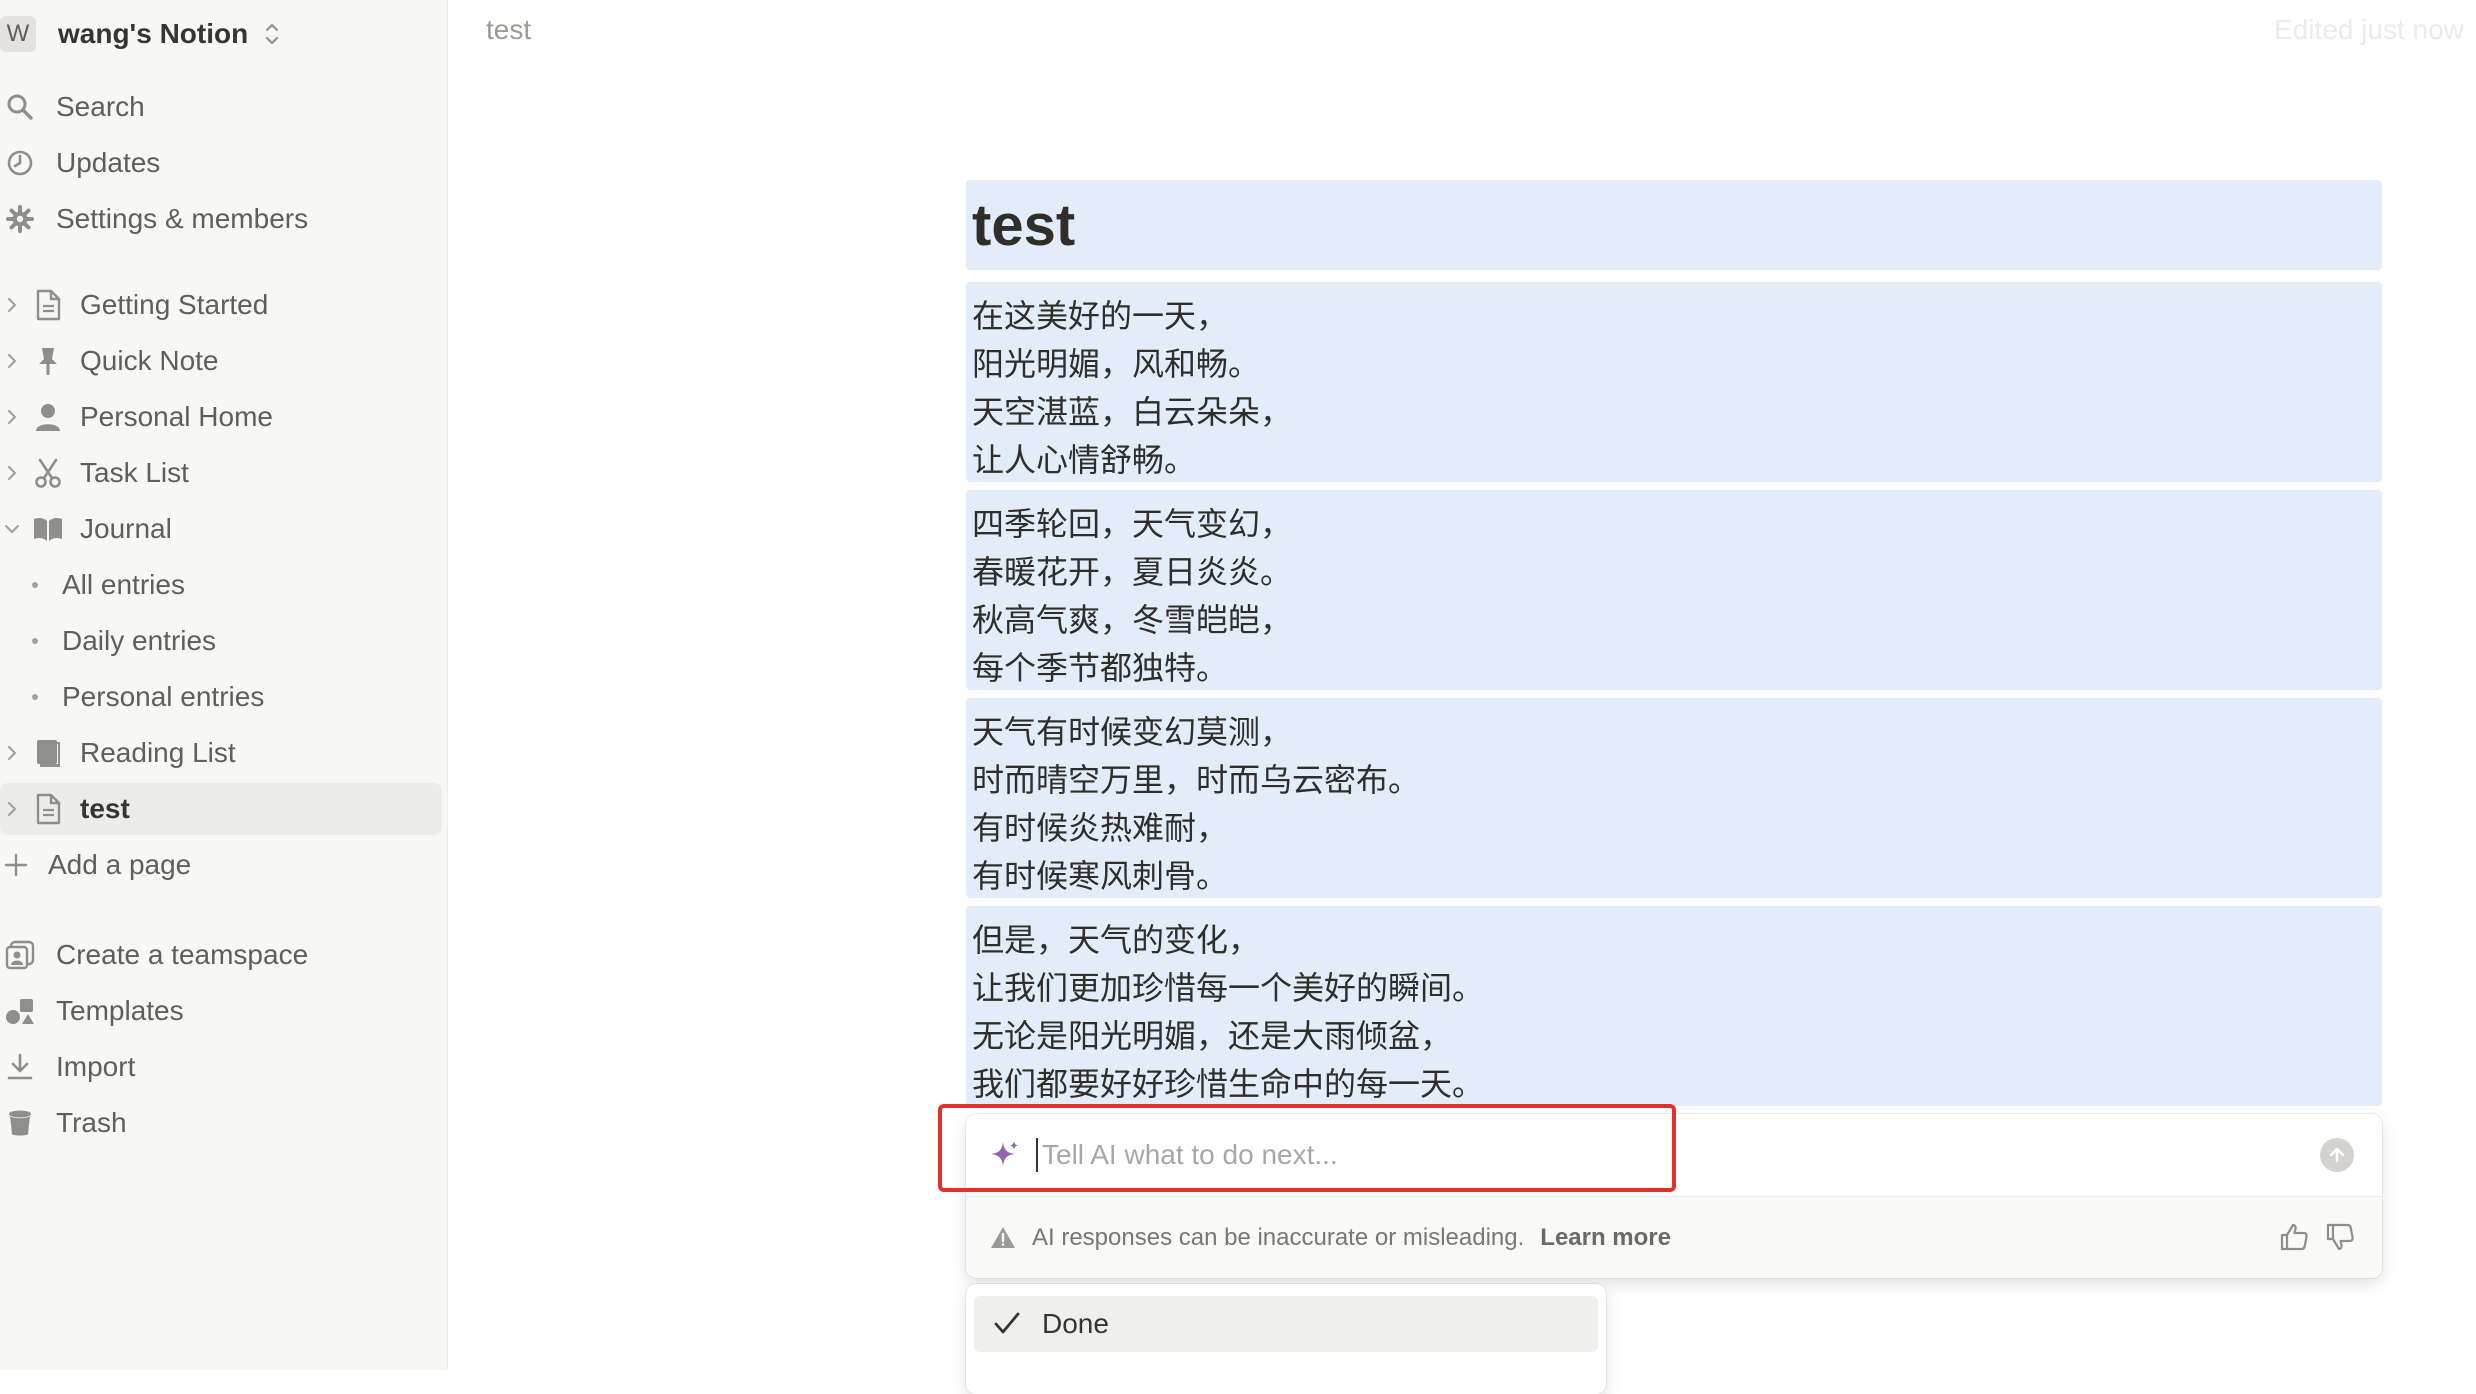 The image size is (2476, 1394). I want to click on text-line: 每个季节都独特。, so click(1100, 668).